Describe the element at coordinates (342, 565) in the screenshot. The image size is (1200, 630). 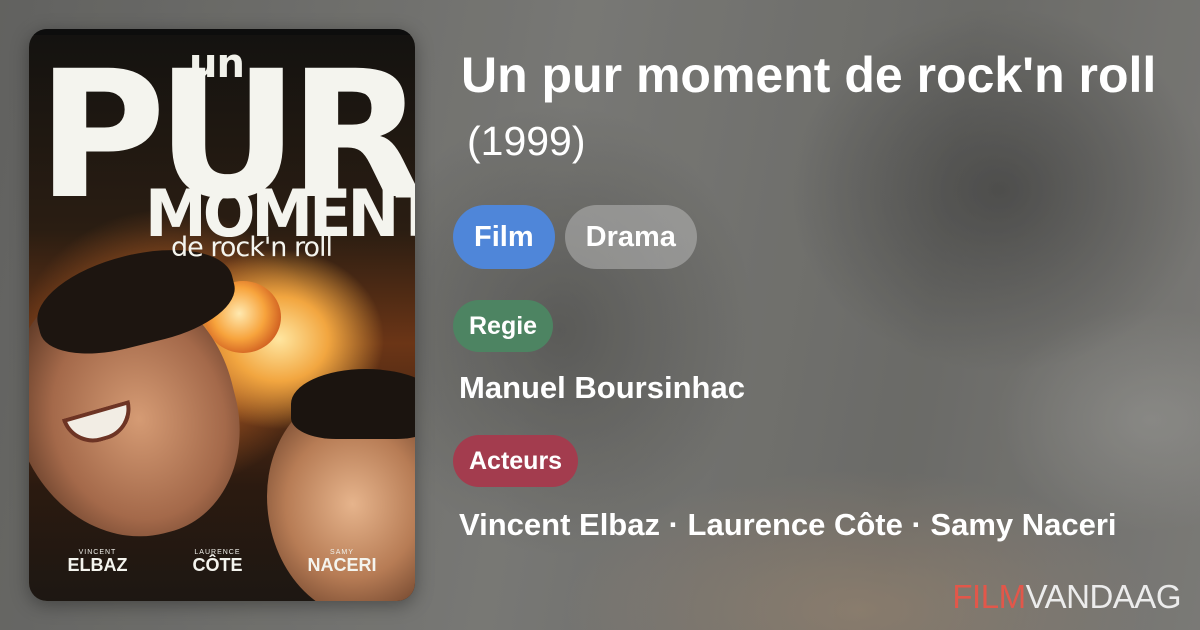
I see `poster-cast-last-name: NACERI` at that location.